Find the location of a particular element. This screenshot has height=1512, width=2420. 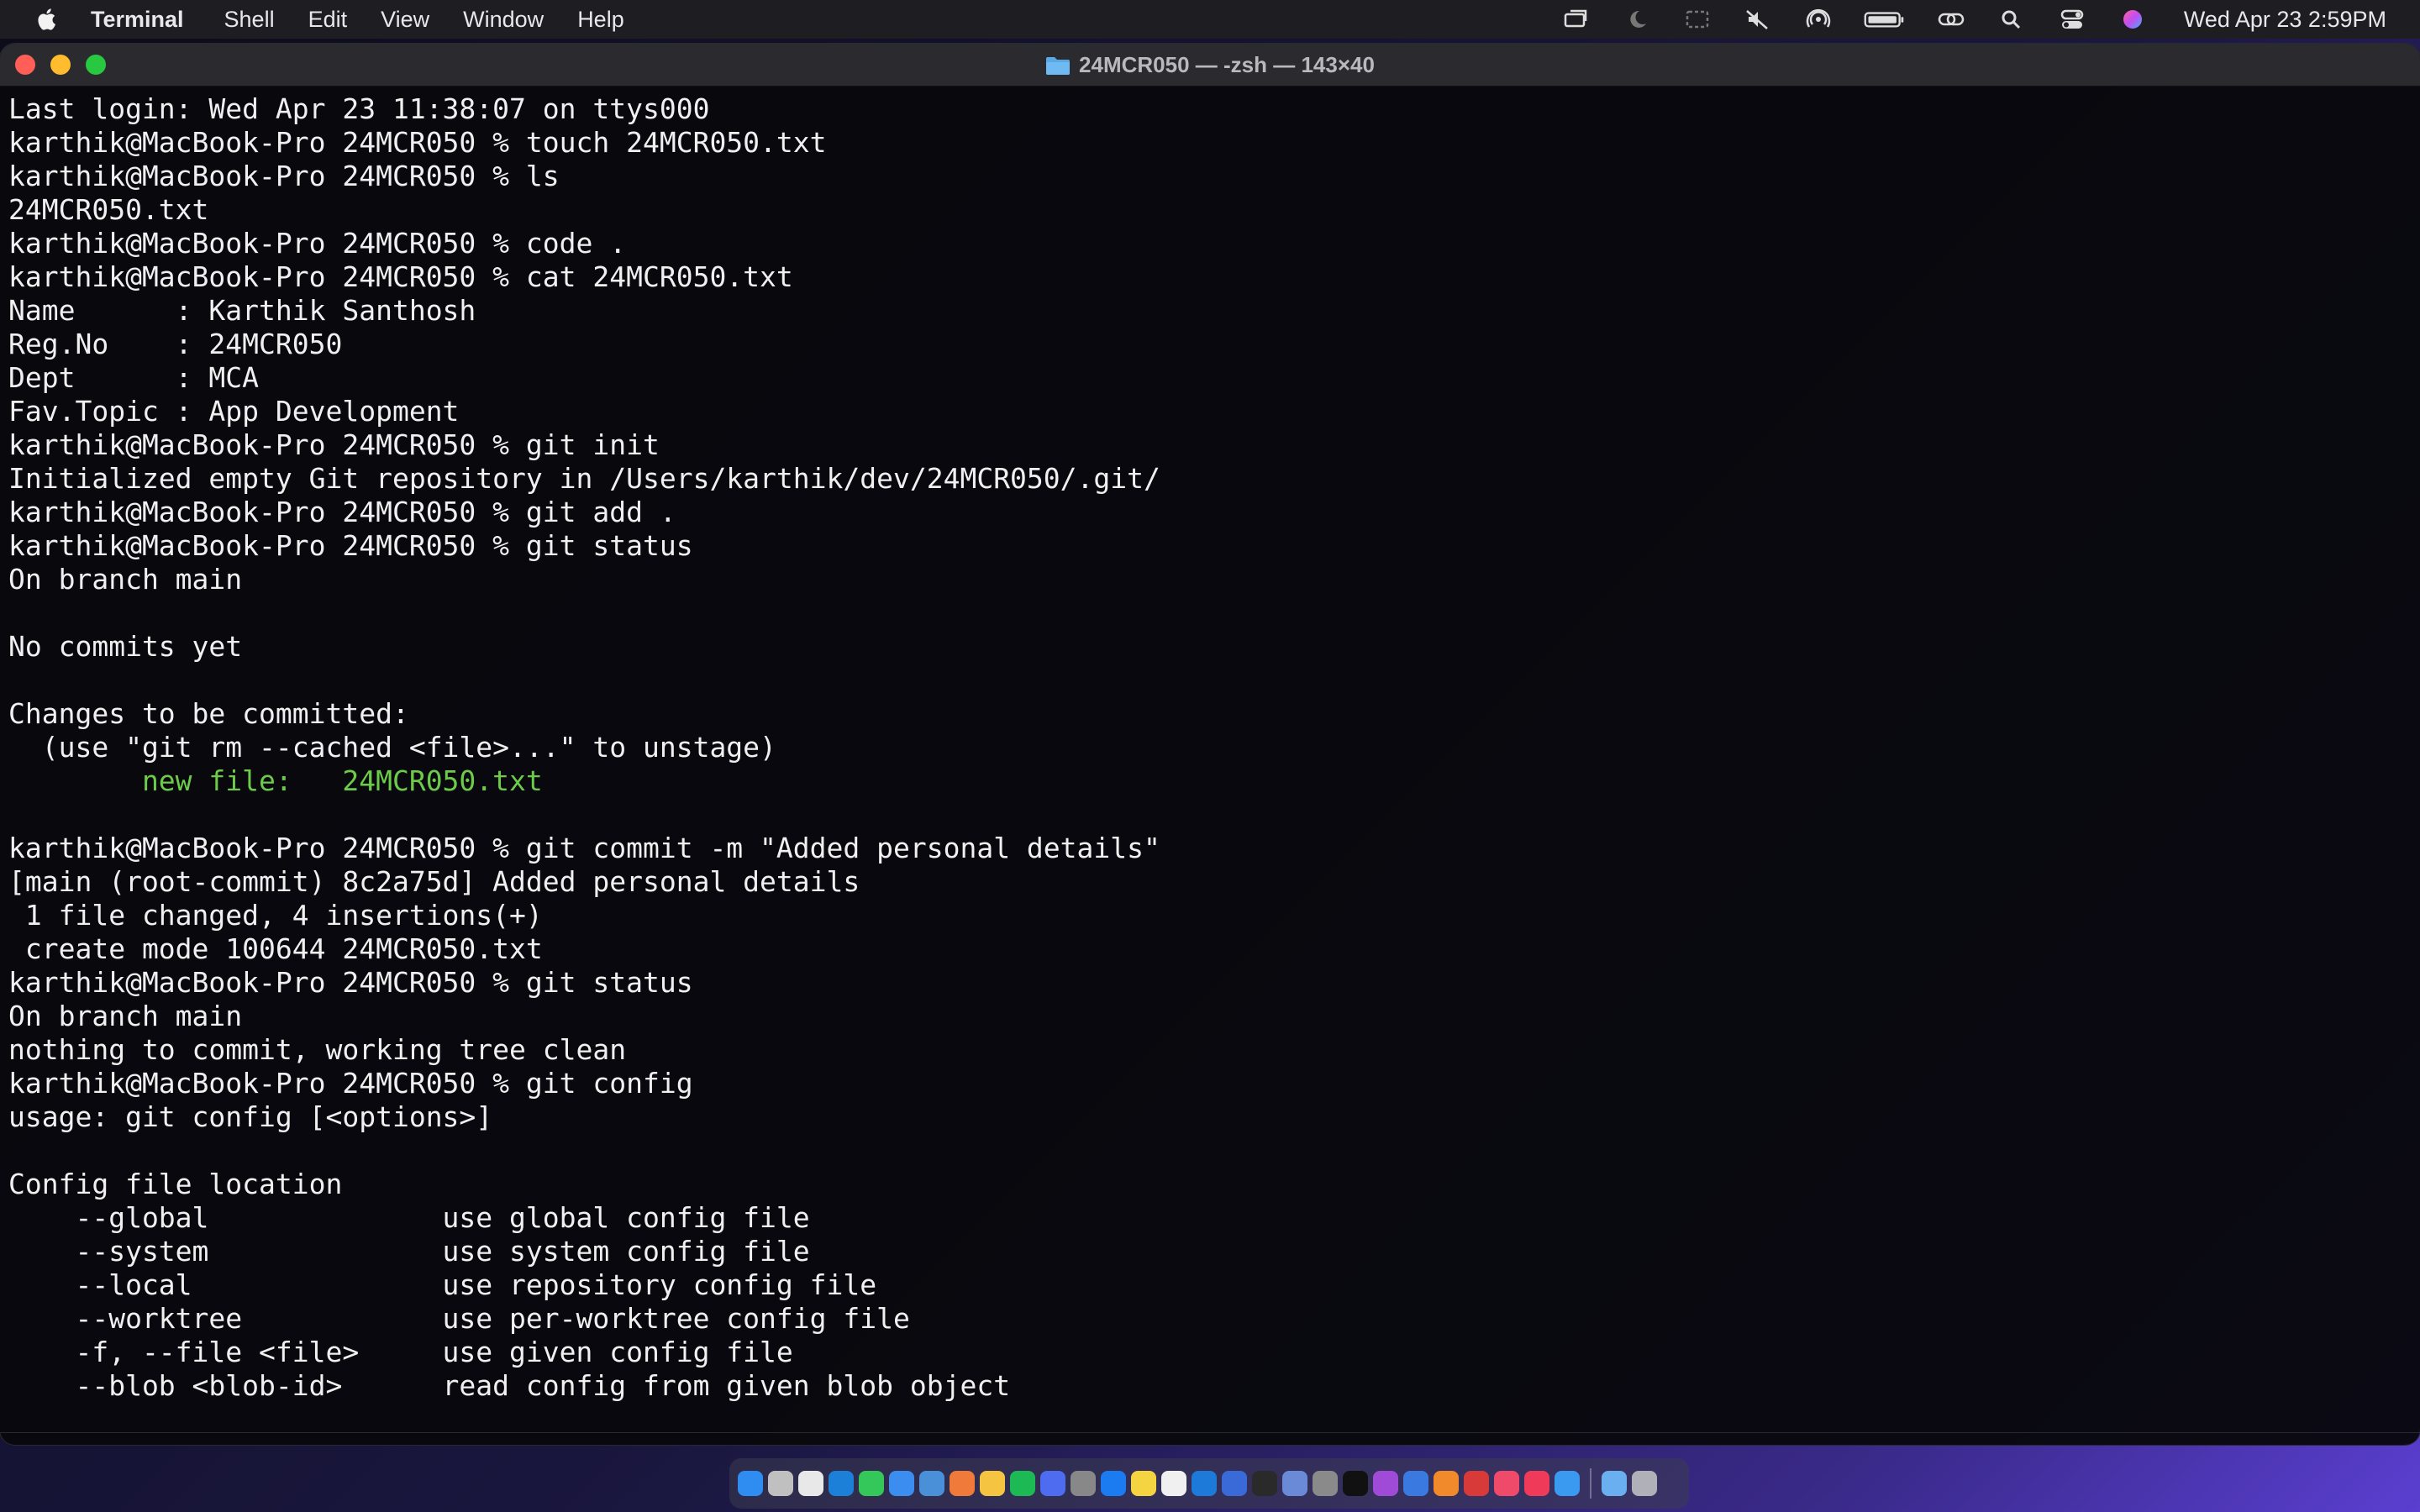

terminal-line: karthik@MacBook-Pro 24MCR050 % git init is located at coordinates (334, 444).